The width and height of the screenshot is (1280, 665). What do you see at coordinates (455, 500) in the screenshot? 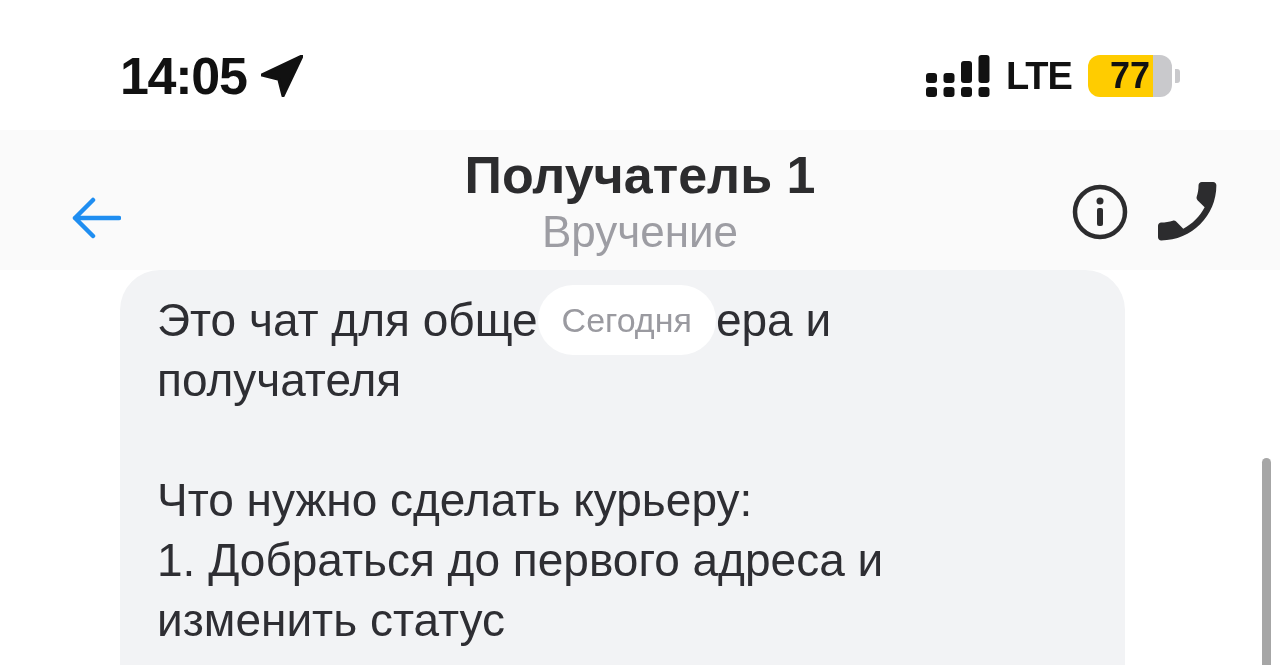
I see `message-text: Что нужно сделать курьеру:` at bounding box center [455, 500].